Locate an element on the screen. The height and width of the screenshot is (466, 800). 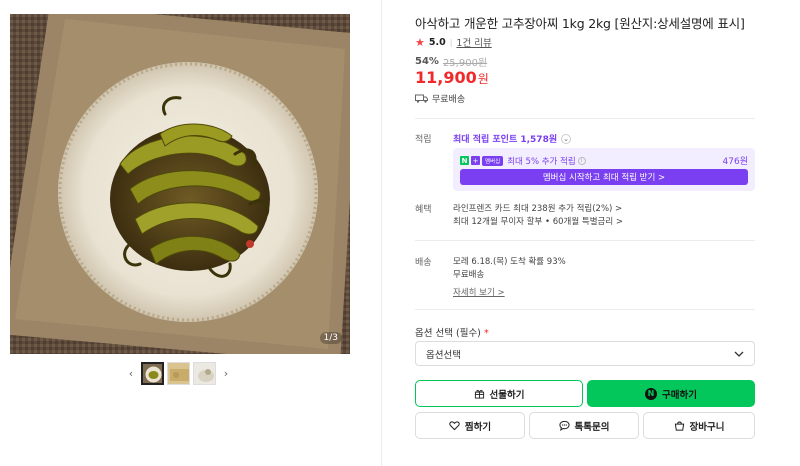
max-points-row: 최대 적립 포인트 1,578원 ⌄ is located at coordinates (512, 138).